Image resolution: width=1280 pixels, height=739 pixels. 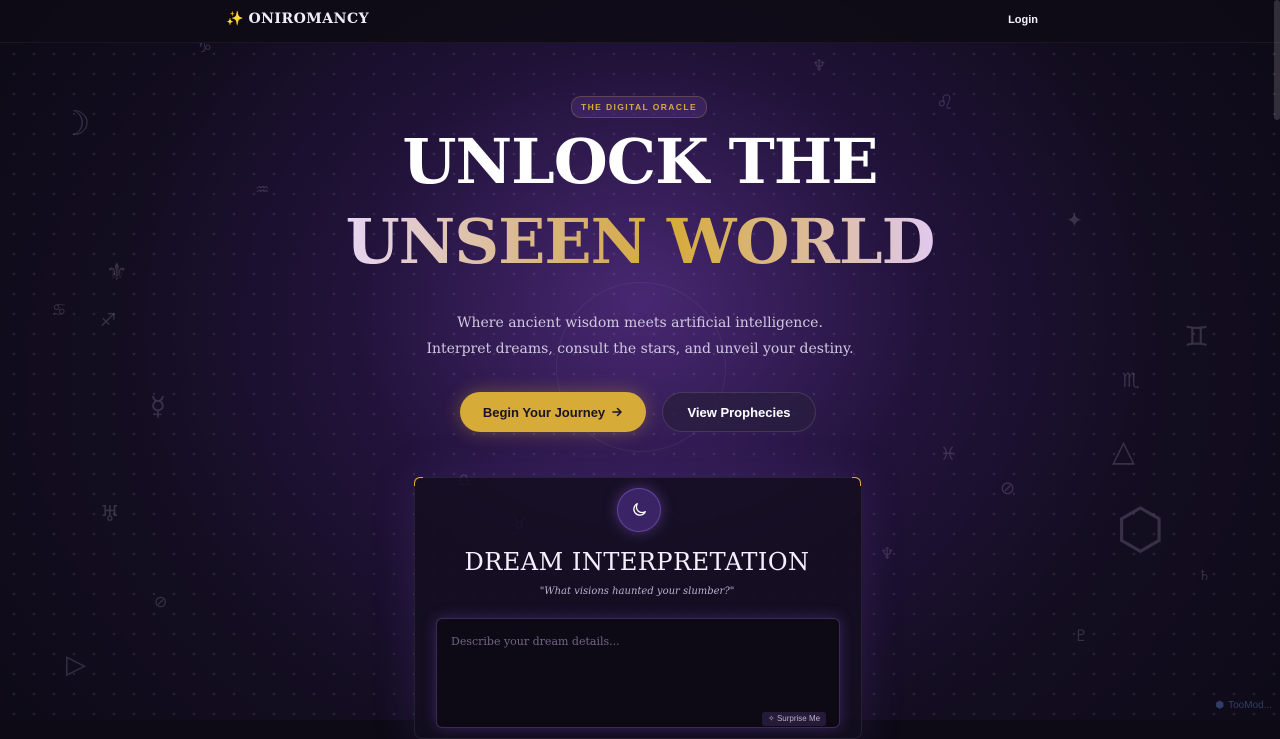 What do you see at coordinates (309, 19) in the screenshot?
I see `brand-name: ONIROMANCY` at bounding box center [309, 19].